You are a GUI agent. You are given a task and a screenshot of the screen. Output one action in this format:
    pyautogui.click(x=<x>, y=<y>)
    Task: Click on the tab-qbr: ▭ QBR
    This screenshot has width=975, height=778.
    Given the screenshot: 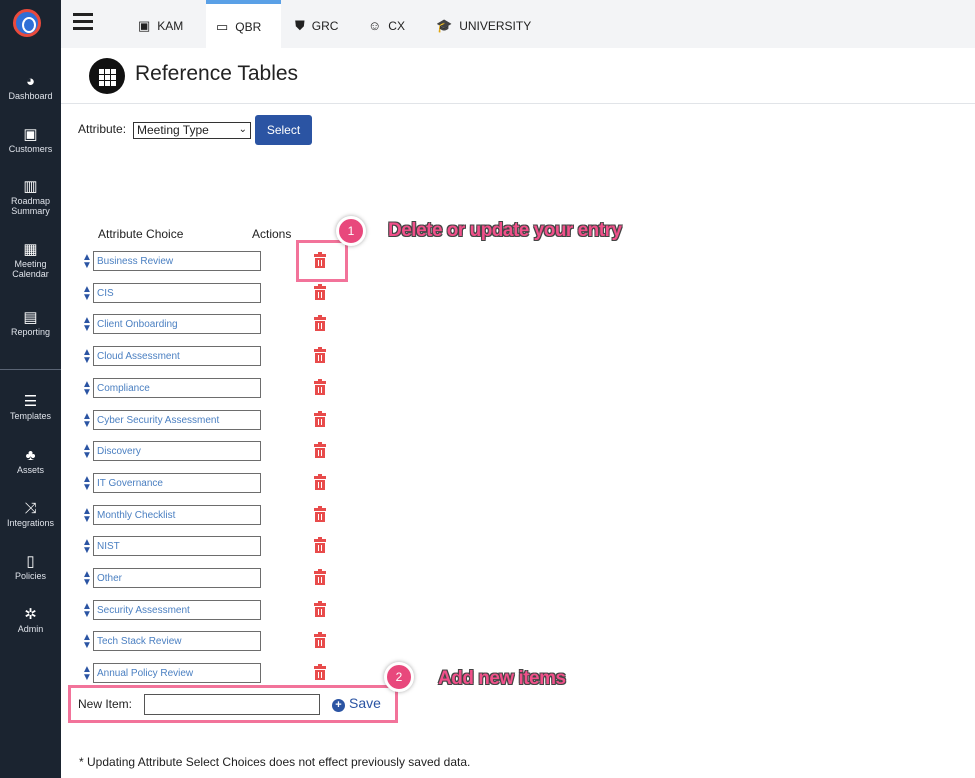 What is the action you would take?
    pyautogui.click(x=243, y=24)
    